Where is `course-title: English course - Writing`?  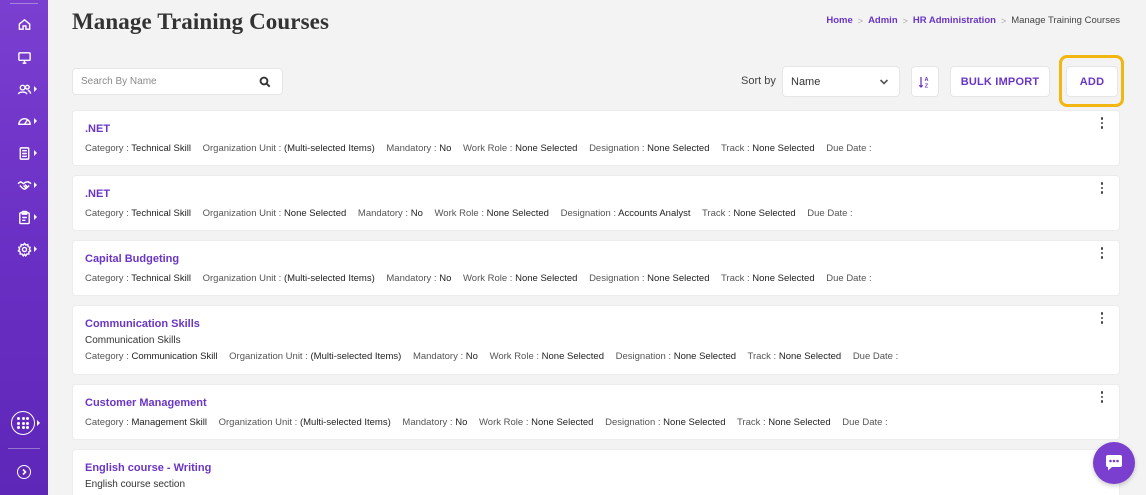
course-title: English course - Writing is located at coordinates (148, 468).